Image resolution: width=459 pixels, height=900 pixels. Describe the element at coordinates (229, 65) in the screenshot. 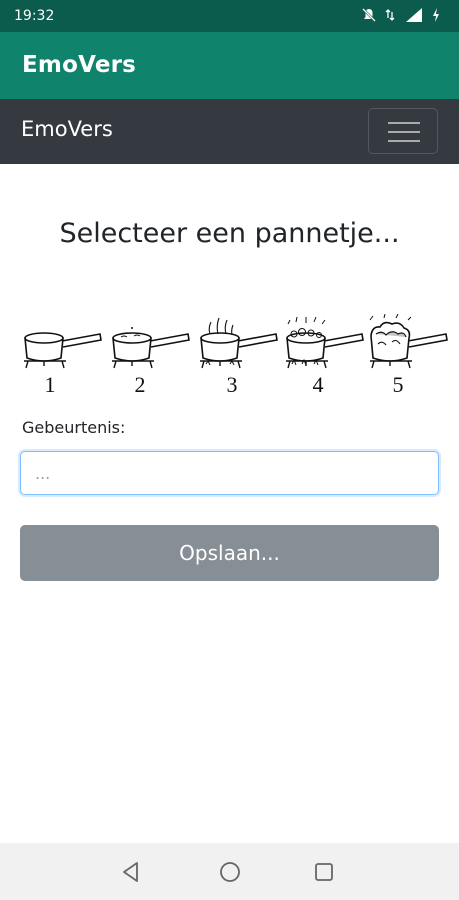

I see `app-bar: EmoVers` at that location.